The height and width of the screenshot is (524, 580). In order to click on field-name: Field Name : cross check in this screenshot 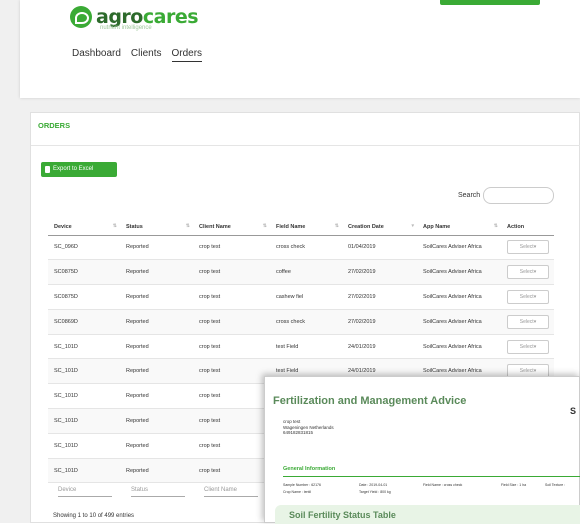, I will do `click(443, 485)`.